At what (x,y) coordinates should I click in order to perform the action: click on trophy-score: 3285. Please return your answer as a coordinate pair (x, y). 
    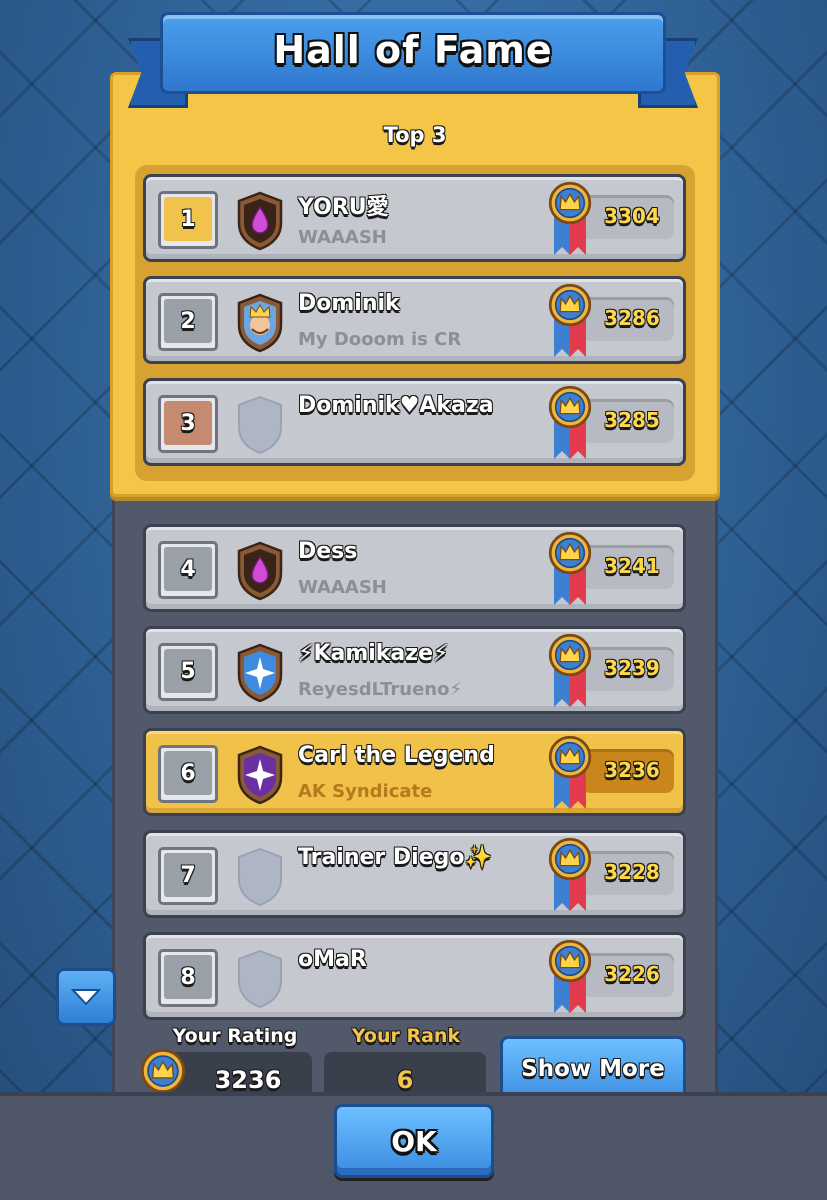
    Looking at the image, I should click on (628, 421).